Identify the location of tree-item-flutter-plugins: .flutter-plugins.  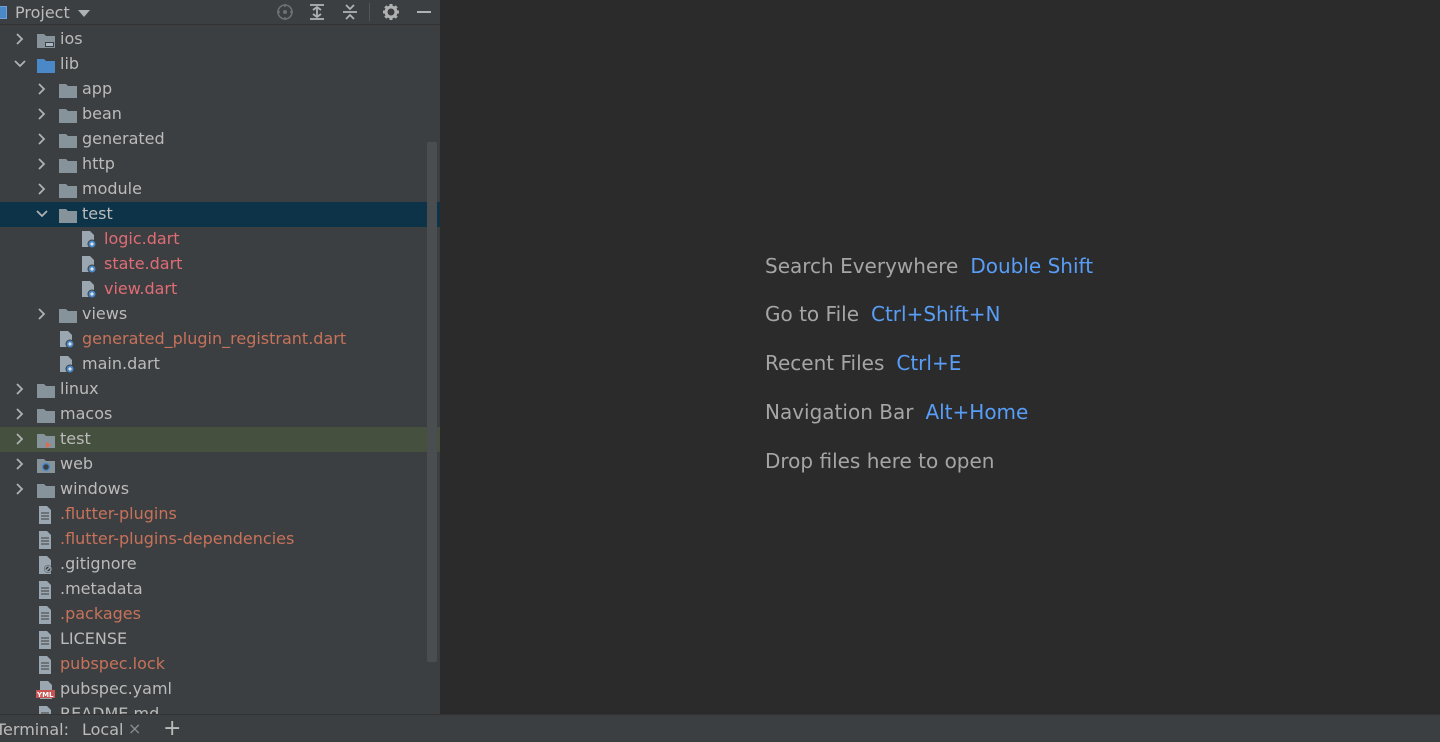
(220, 514).